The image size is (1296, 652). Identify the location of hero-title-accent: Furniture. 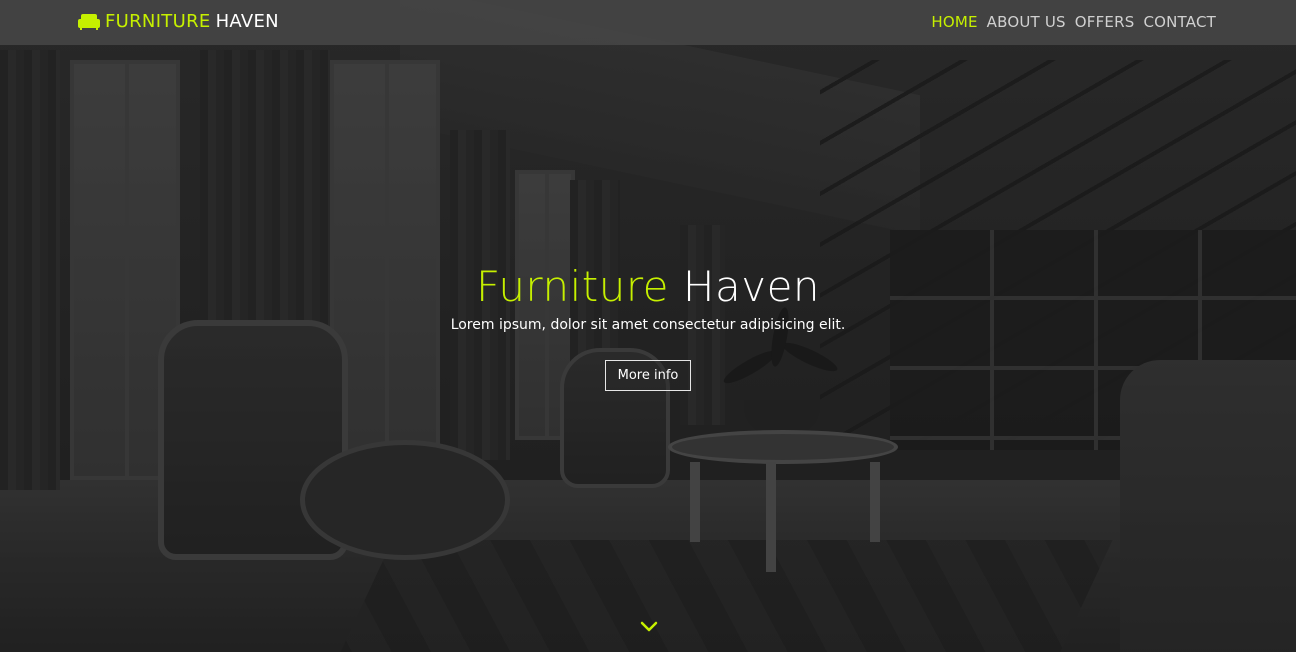
(572, 286).